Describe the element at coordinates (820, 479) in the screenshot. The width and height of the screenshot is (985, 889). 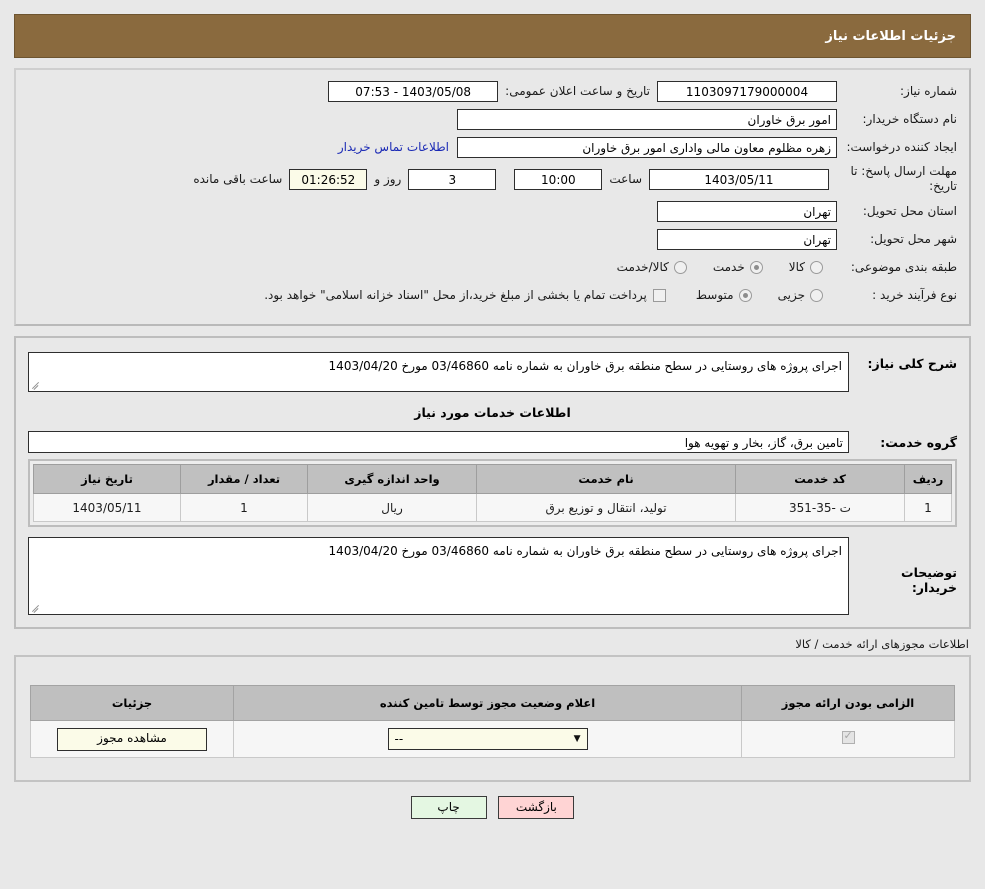
I see `col-service-code: کد خدمت` at that location.